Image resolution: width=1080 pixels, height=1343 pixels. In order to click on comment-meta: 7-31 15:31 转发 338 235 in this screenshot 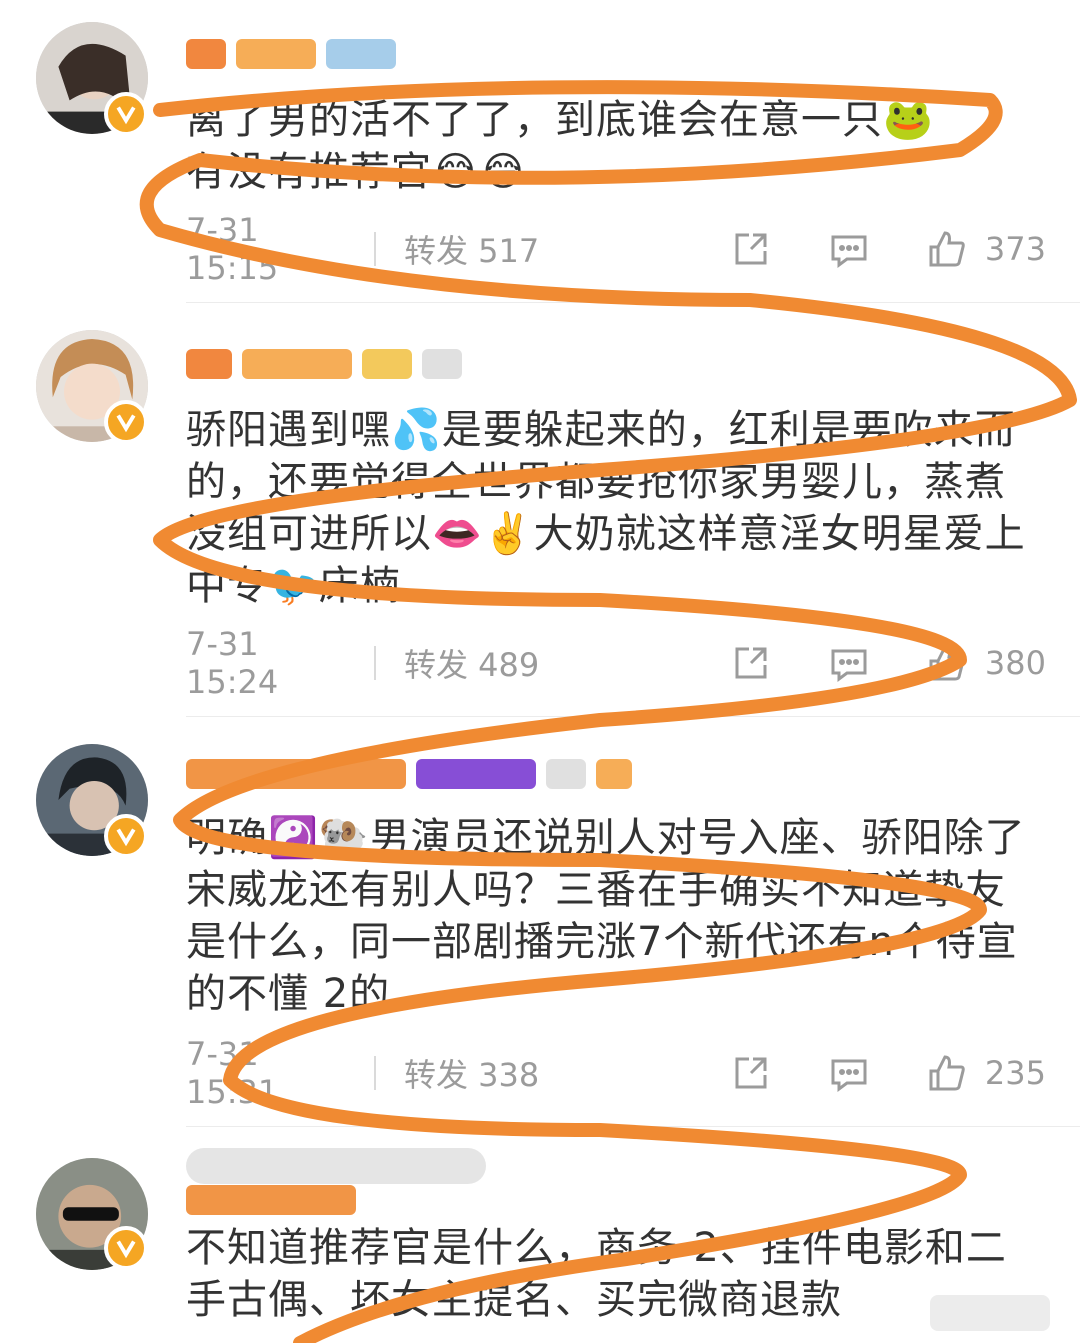, I will do `click(616, 1073)`.